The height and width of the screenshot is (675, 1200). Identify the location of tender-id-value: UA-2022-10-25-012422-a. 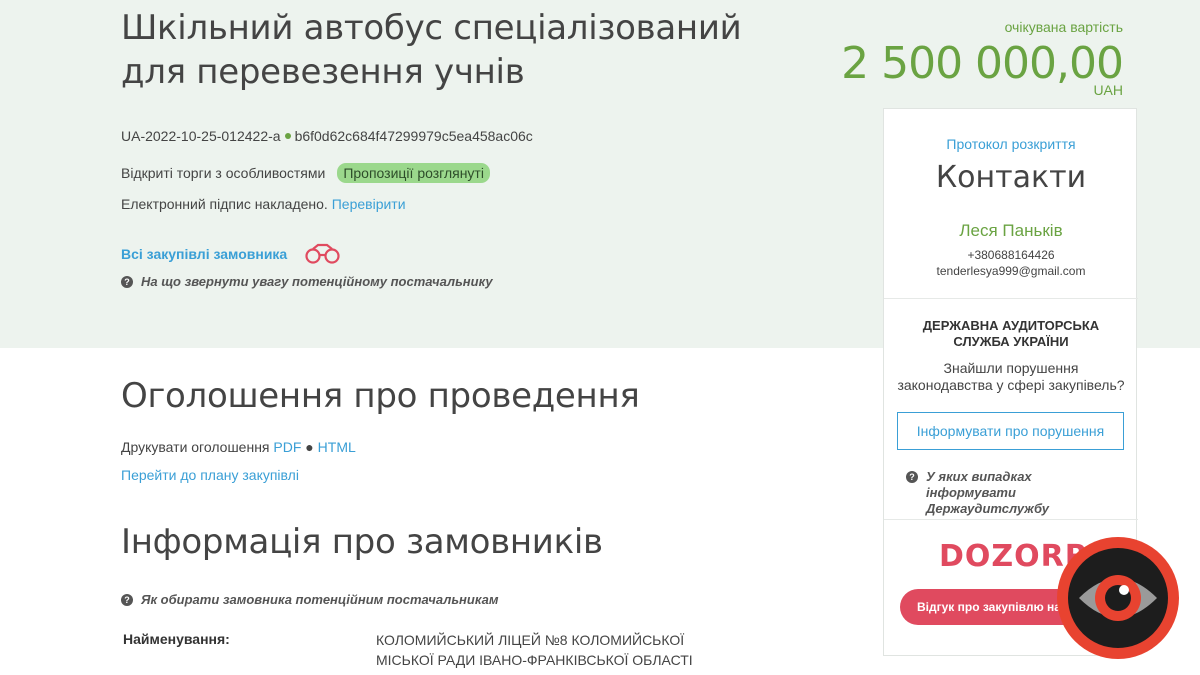
(201, 136).